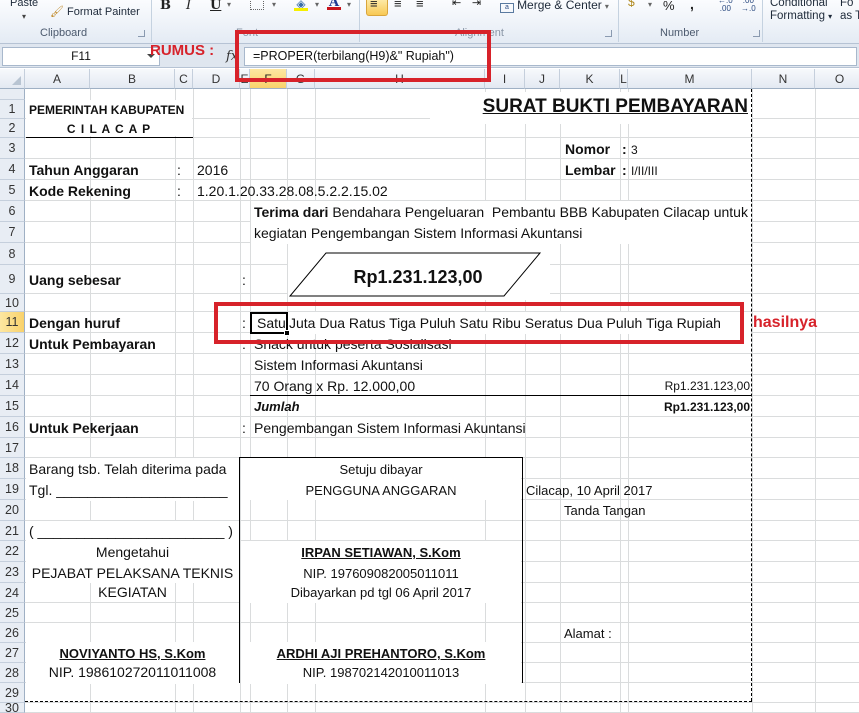  What do you see at coordinates (12, 633) in the screenshot?
I see `row-header-26: 26` at bounding box center [12, 633].